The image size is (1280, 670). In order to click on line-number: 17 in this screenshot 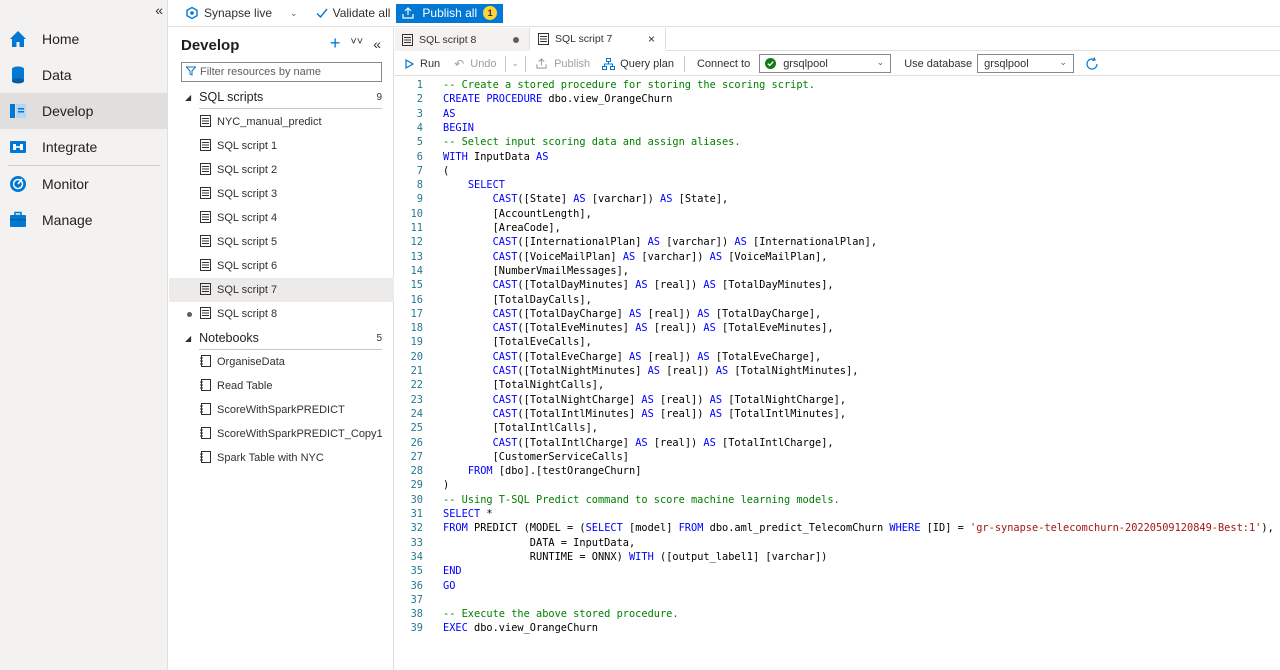, I will do `click(416, 313)`.